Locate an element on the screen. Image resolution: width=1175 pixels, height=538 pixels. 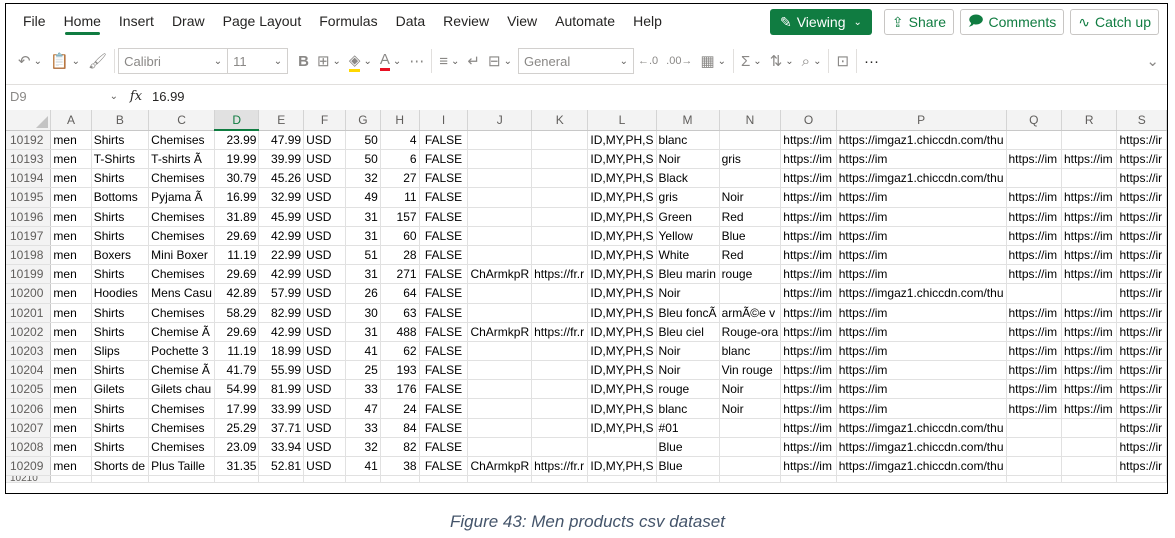
cell-e: 33.94 is located at coordinates (281, 447).